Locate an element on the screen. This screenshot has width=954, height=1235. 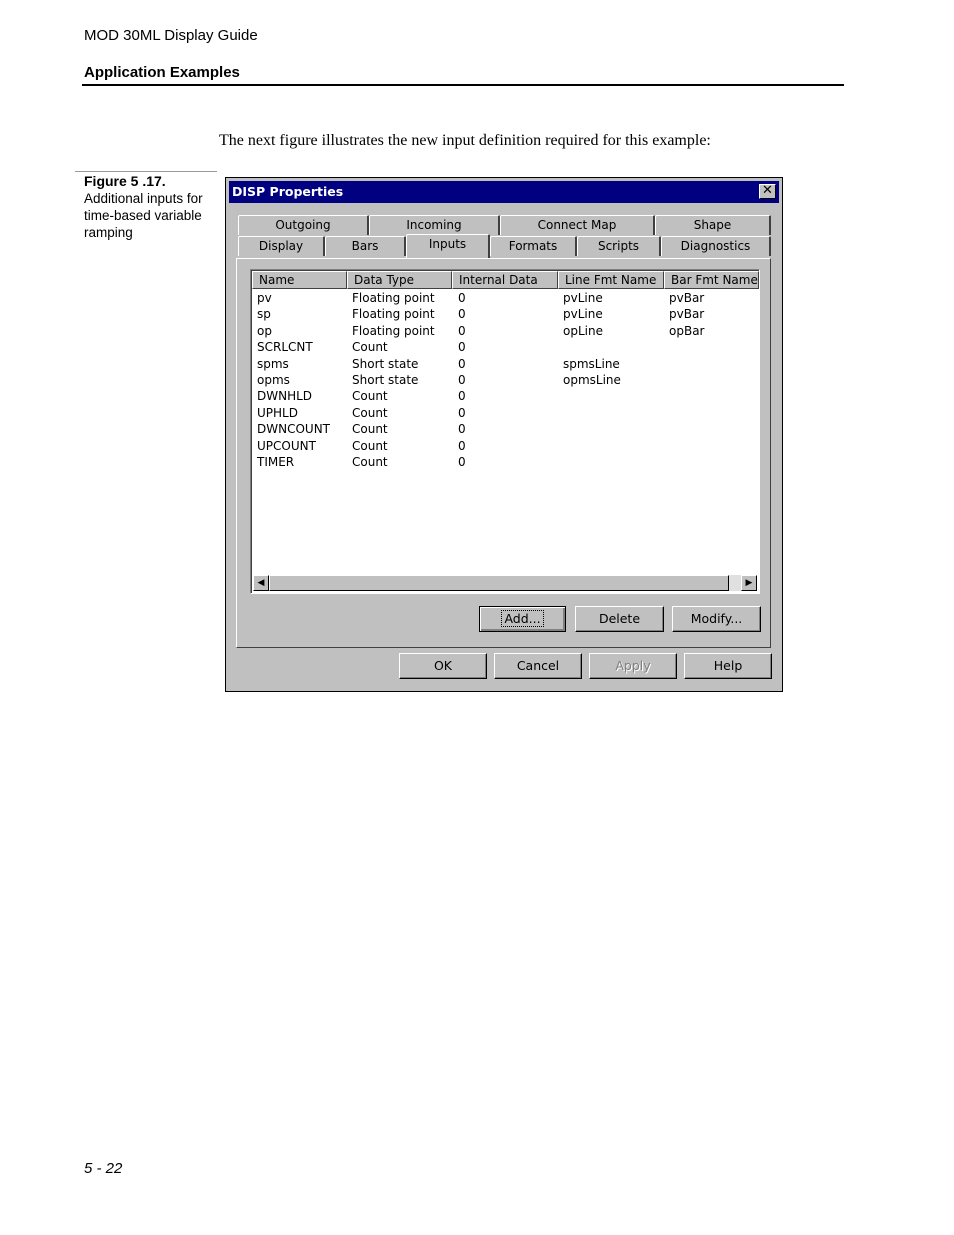
tab-formats: Formats is located at coordinates (533, 246).